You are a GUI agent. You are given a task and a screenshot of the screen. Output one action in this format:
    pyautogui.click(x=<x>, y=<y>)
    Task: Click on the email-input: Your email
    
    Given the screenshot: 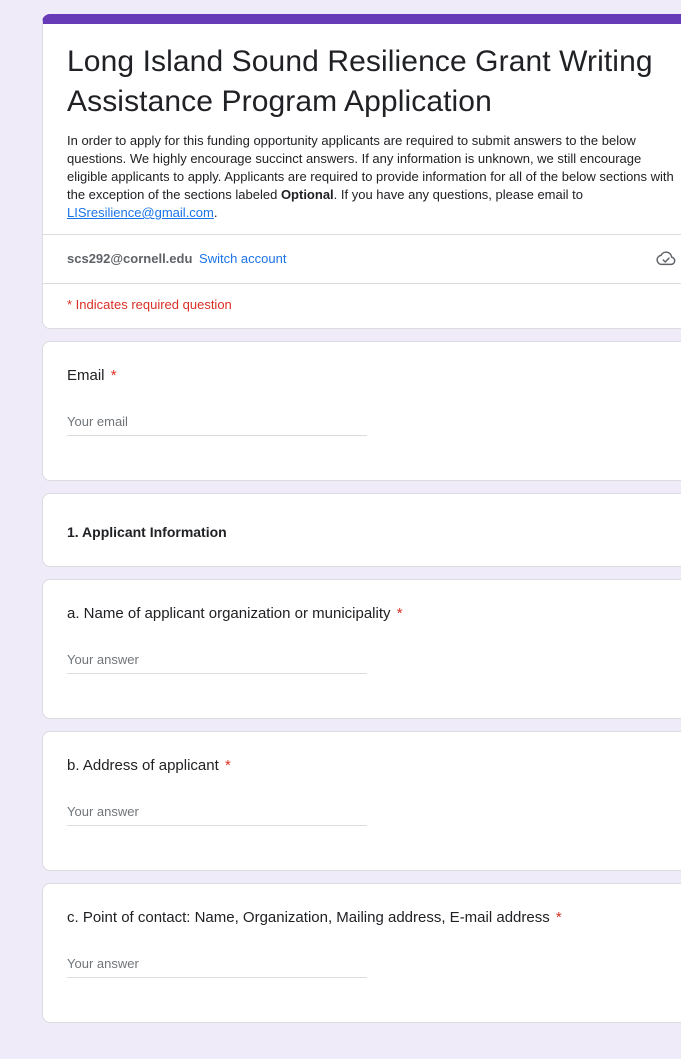 What is the action you would take?
    pyautogui.click(x=217, y=425)
    